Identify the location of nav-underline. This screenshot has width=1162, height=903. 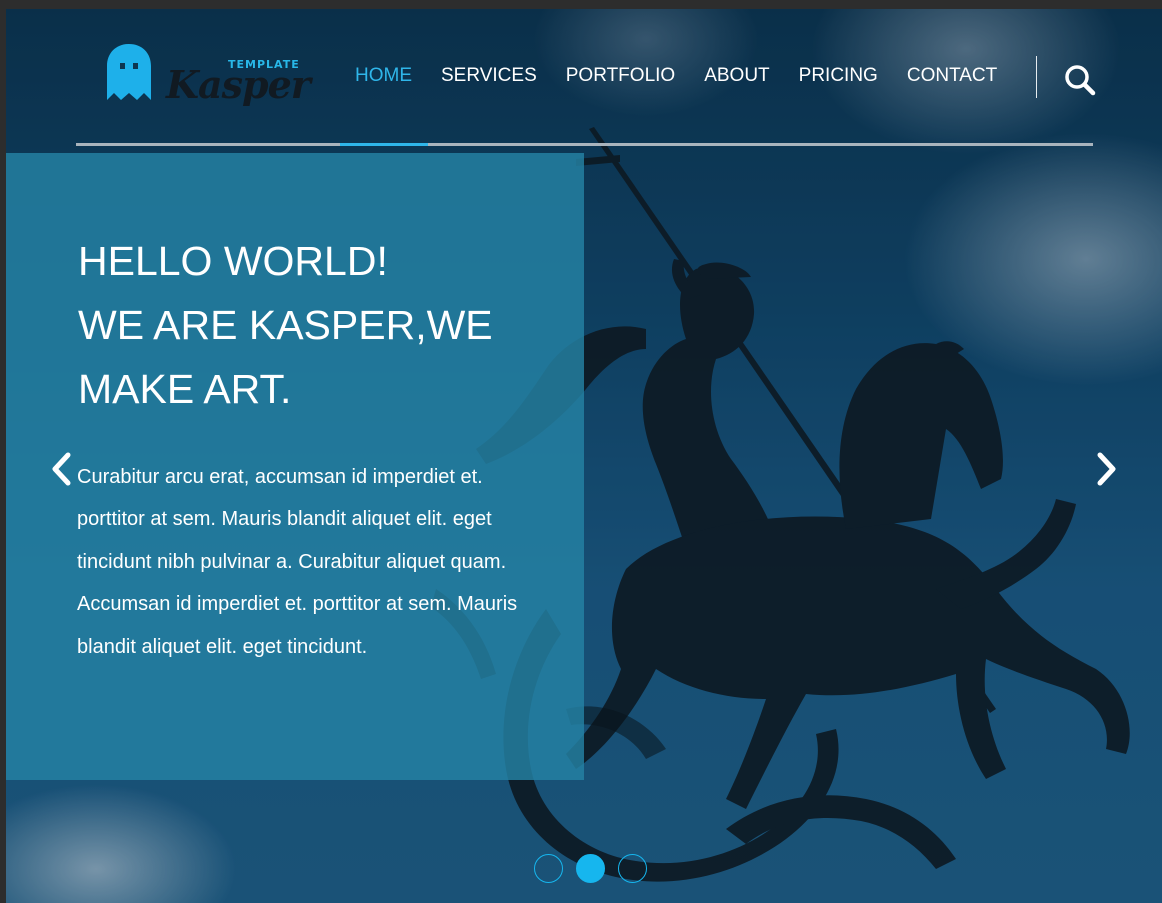
(584, 144).